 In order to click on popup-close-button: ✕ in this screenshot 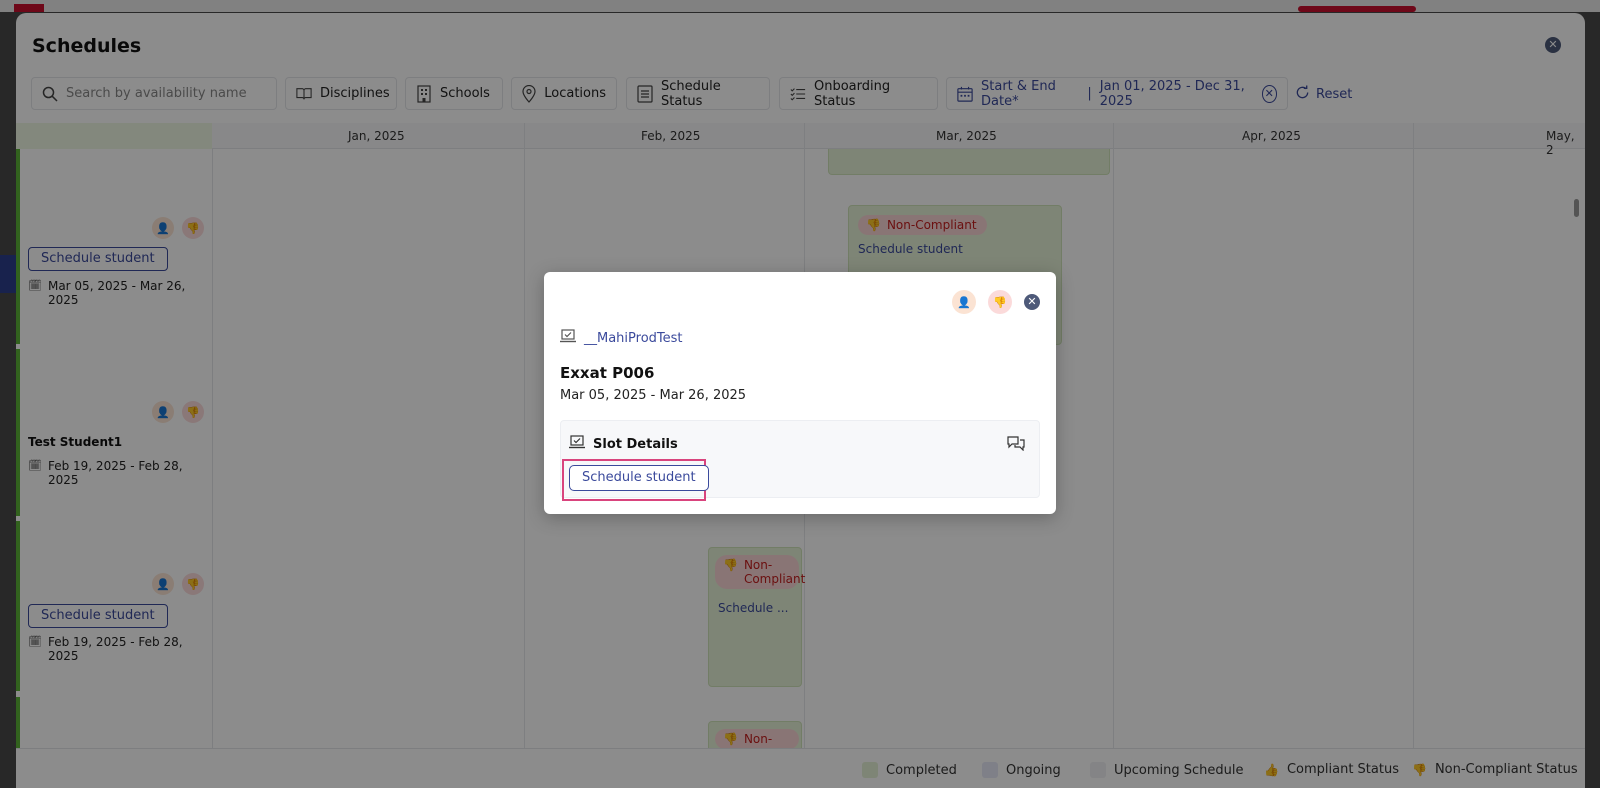, I will do `click(1032, 302)`.